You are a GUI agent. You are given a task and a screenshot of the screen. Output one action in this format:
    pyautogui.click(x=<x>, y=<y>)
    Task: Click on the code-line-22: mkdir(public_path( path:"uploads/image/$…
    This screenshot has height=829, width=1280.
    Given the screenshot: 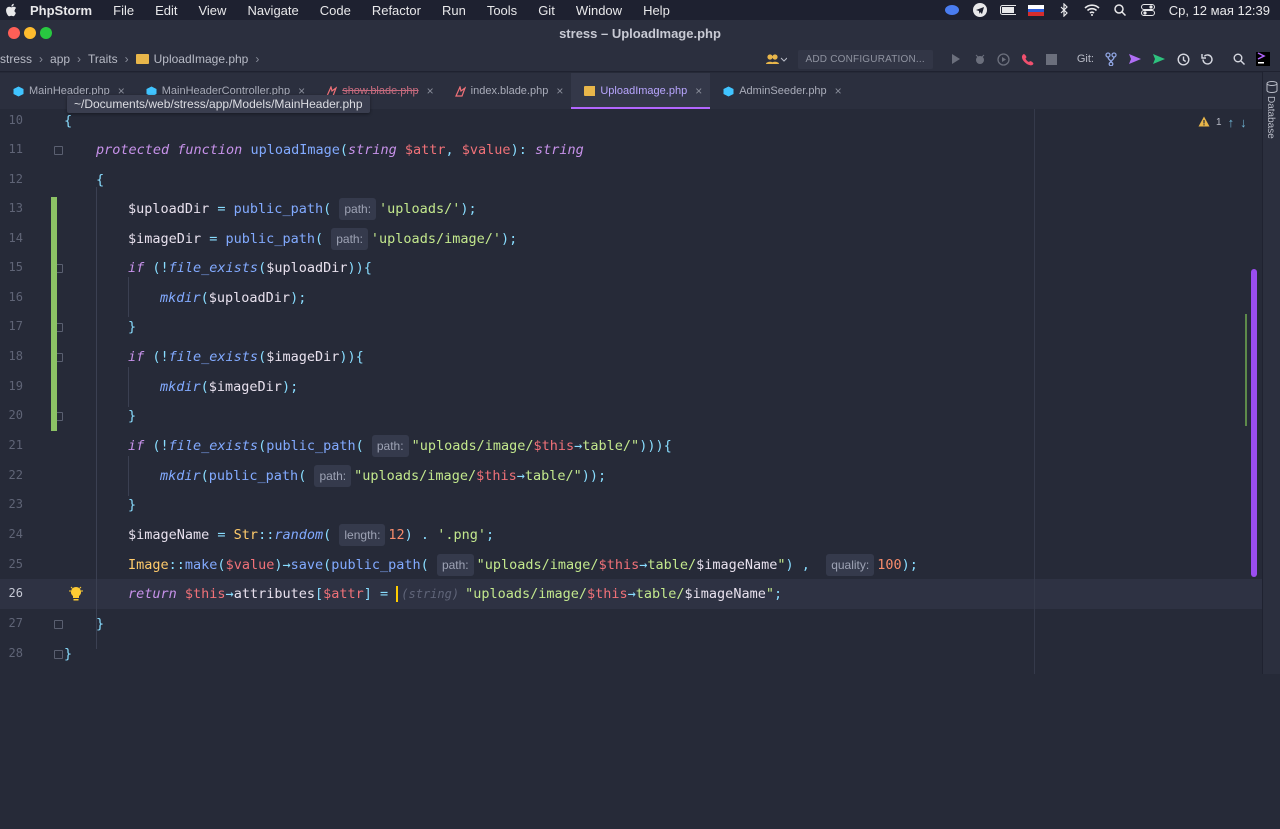 What is the action you would take?
    pyautogui.click(x=383, y=476)
    